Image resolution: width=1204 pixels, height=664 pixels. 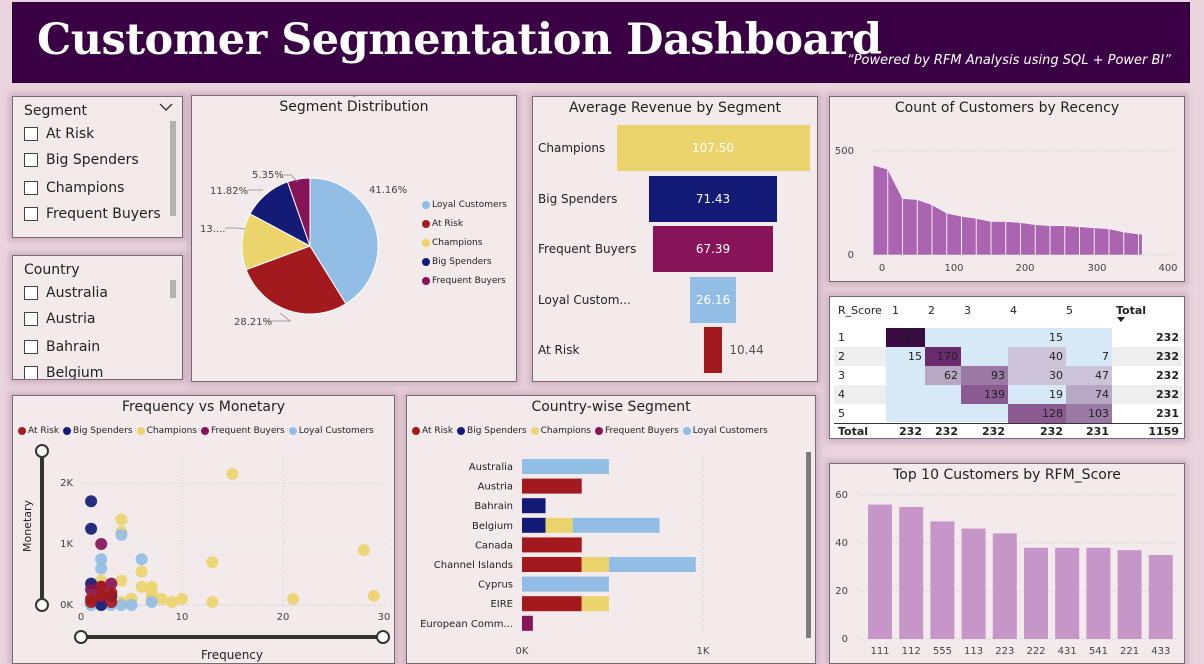 I want to click on funnel-label: At Risk, so click(x=559, y=350).